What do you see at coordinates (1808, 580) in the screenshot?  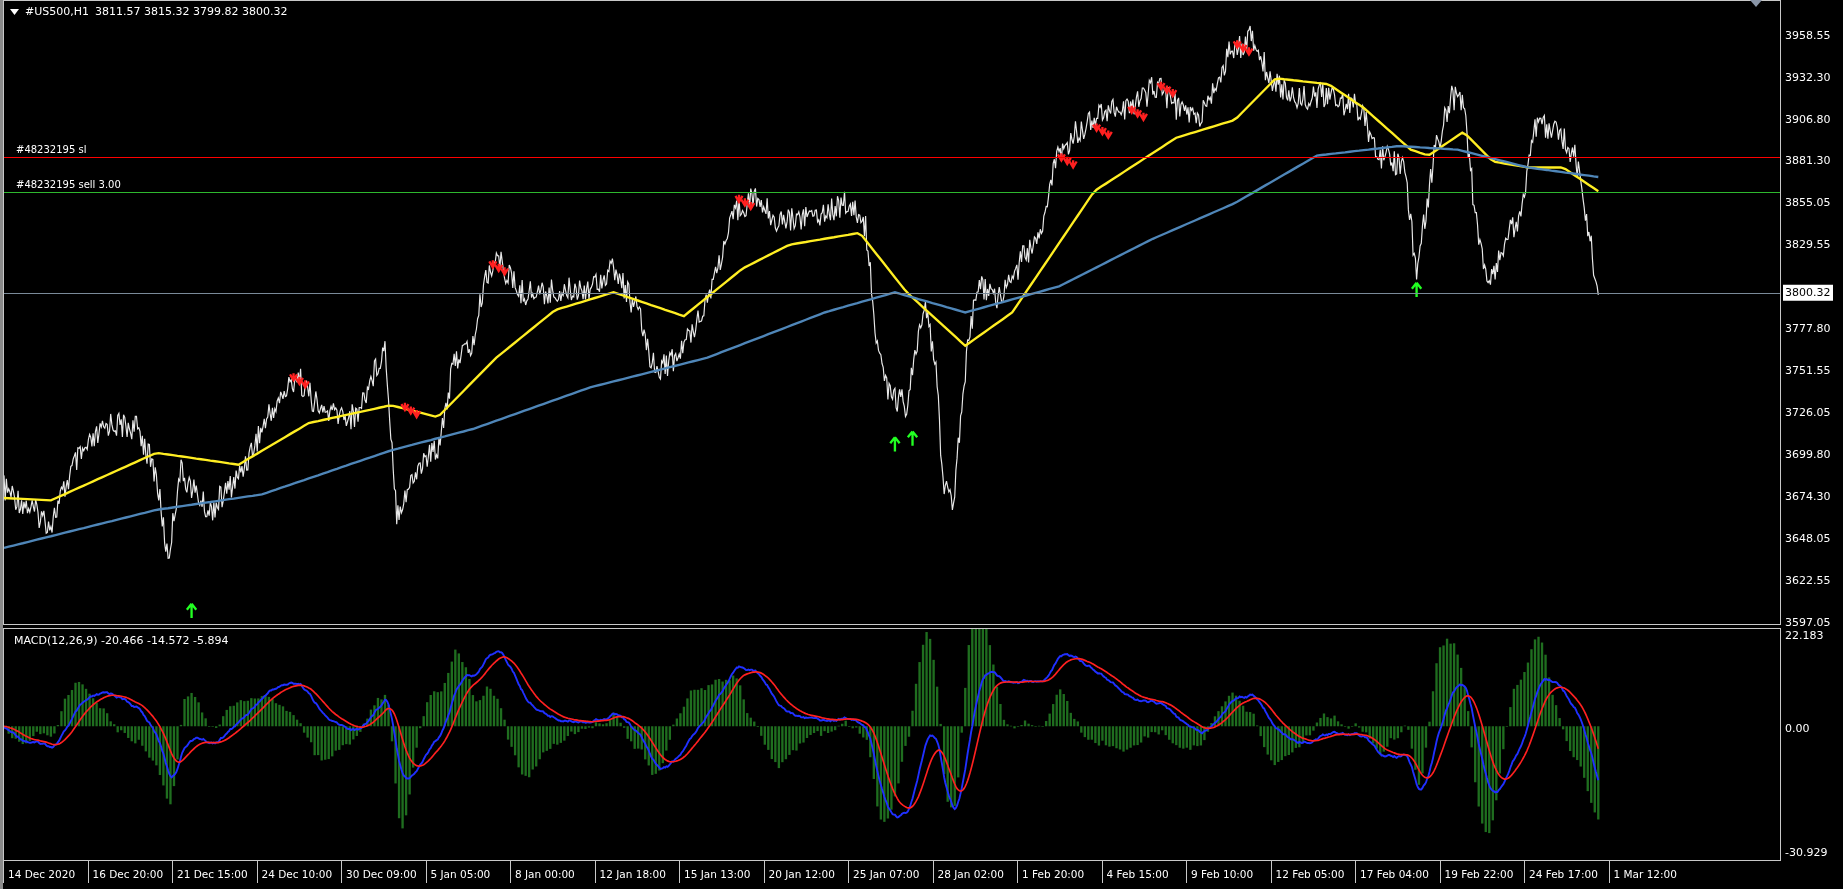 I see `price-tick-label: 3622.55` at bounding box center [1808, 580].